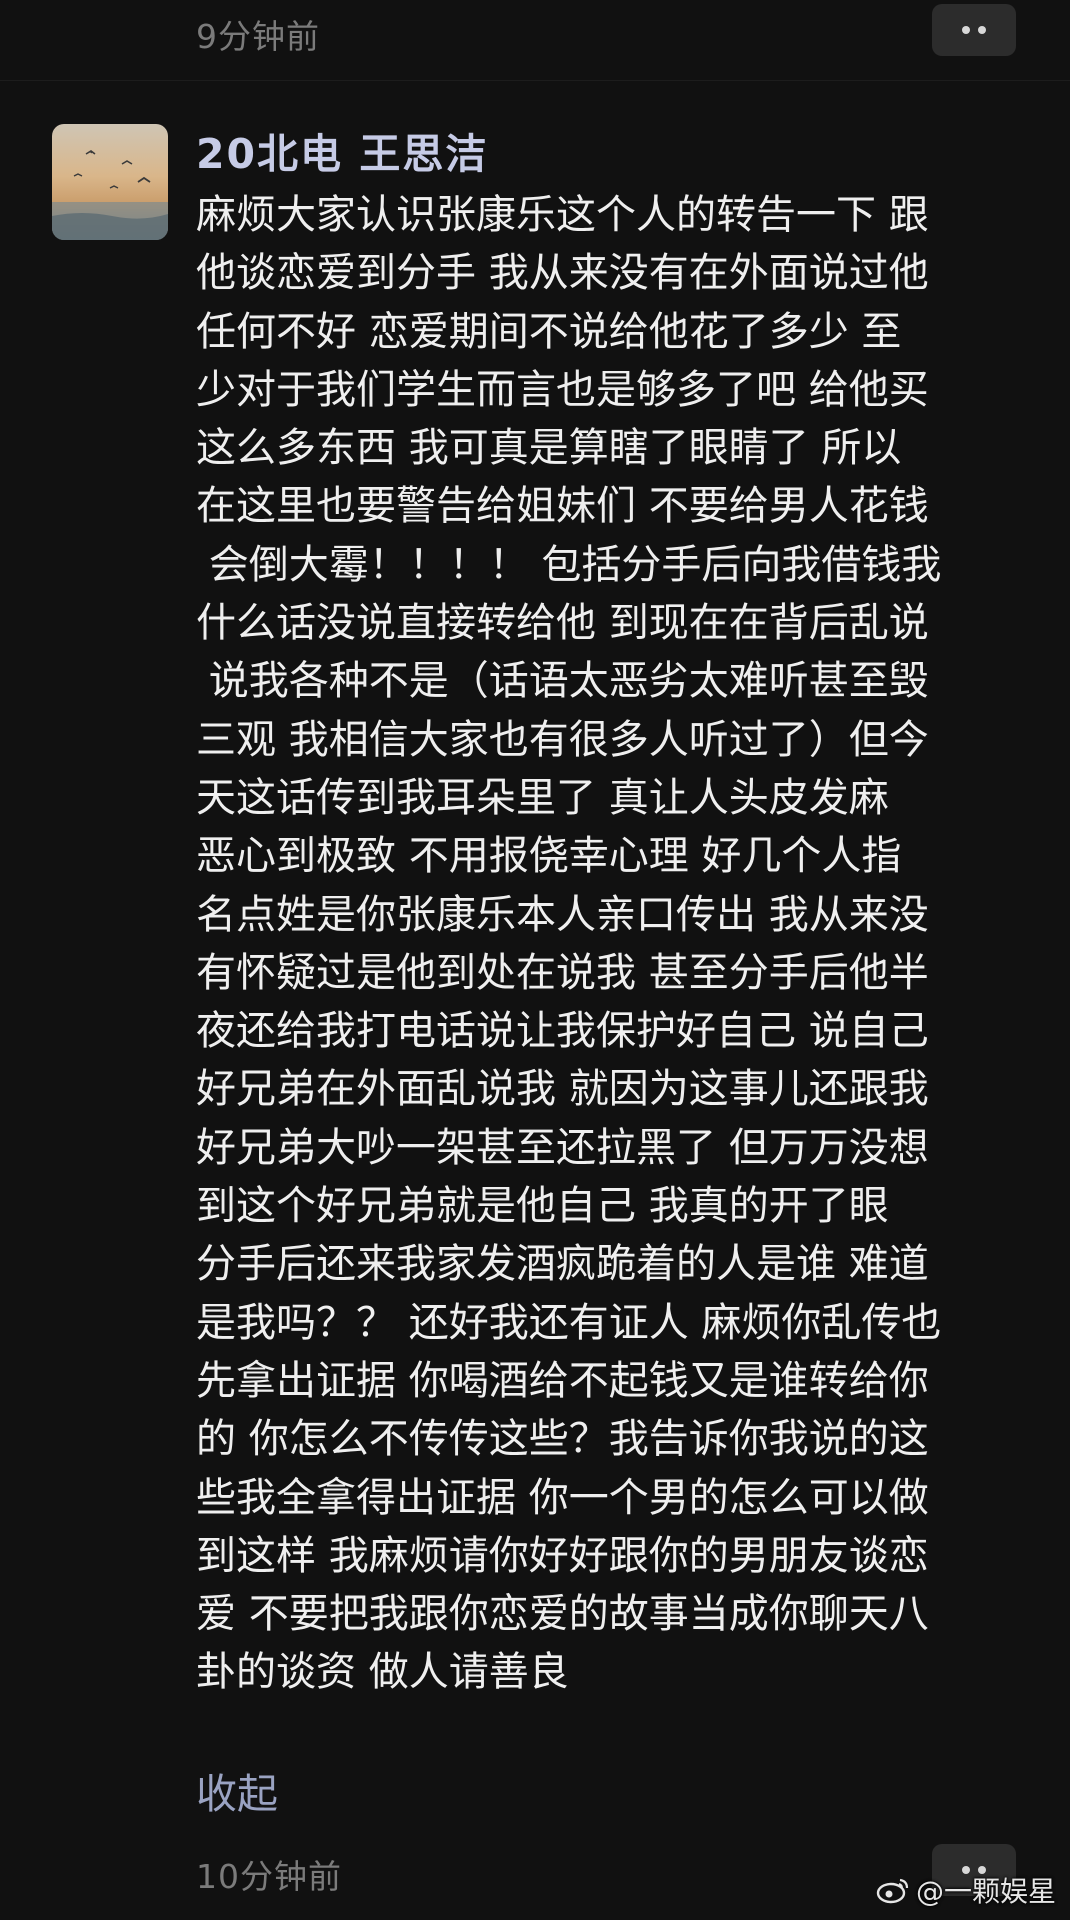 This screenshot has height=1920, width=1070. I want to click on timestamp: 9分钟前, so click(258, 36).